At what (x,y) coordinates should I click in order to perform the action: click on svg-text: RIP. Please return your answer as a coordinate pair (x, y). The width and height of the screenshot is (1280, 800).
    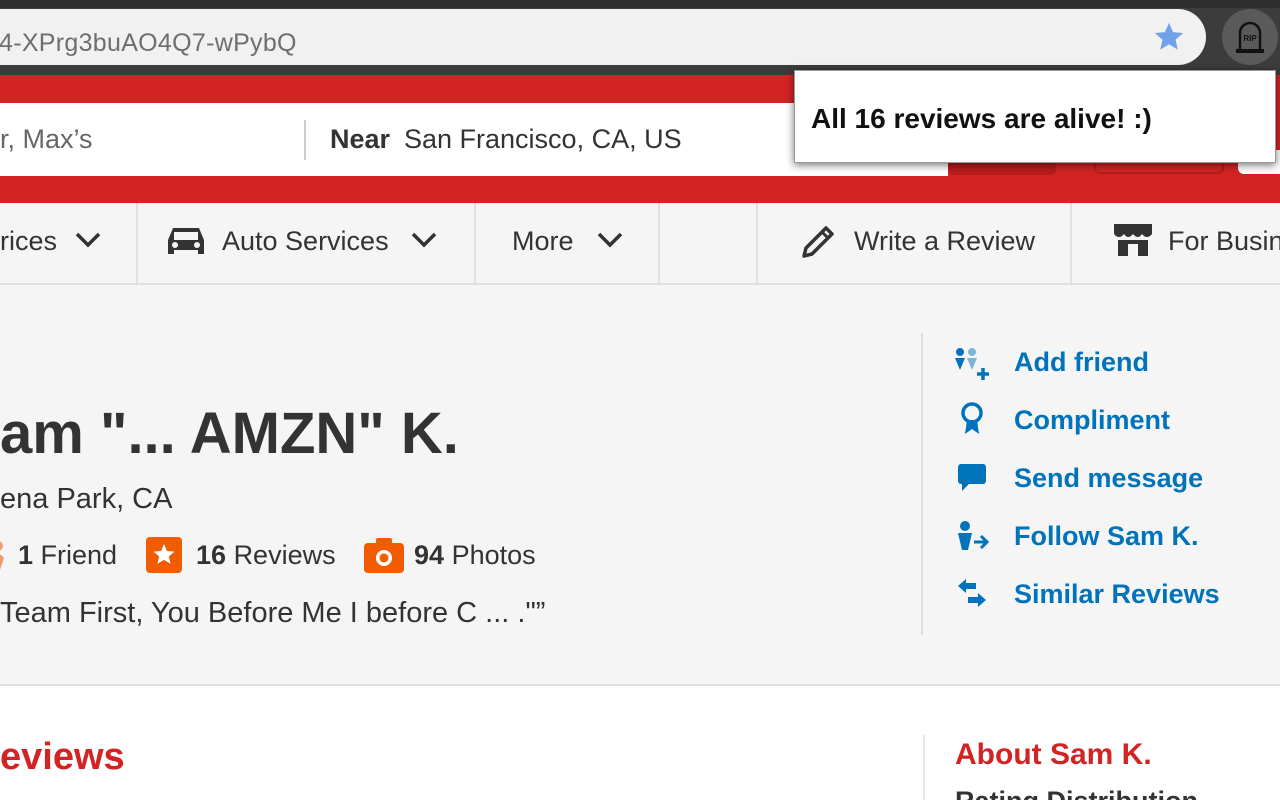
    Looking at the image, I should click on (1250, 38).